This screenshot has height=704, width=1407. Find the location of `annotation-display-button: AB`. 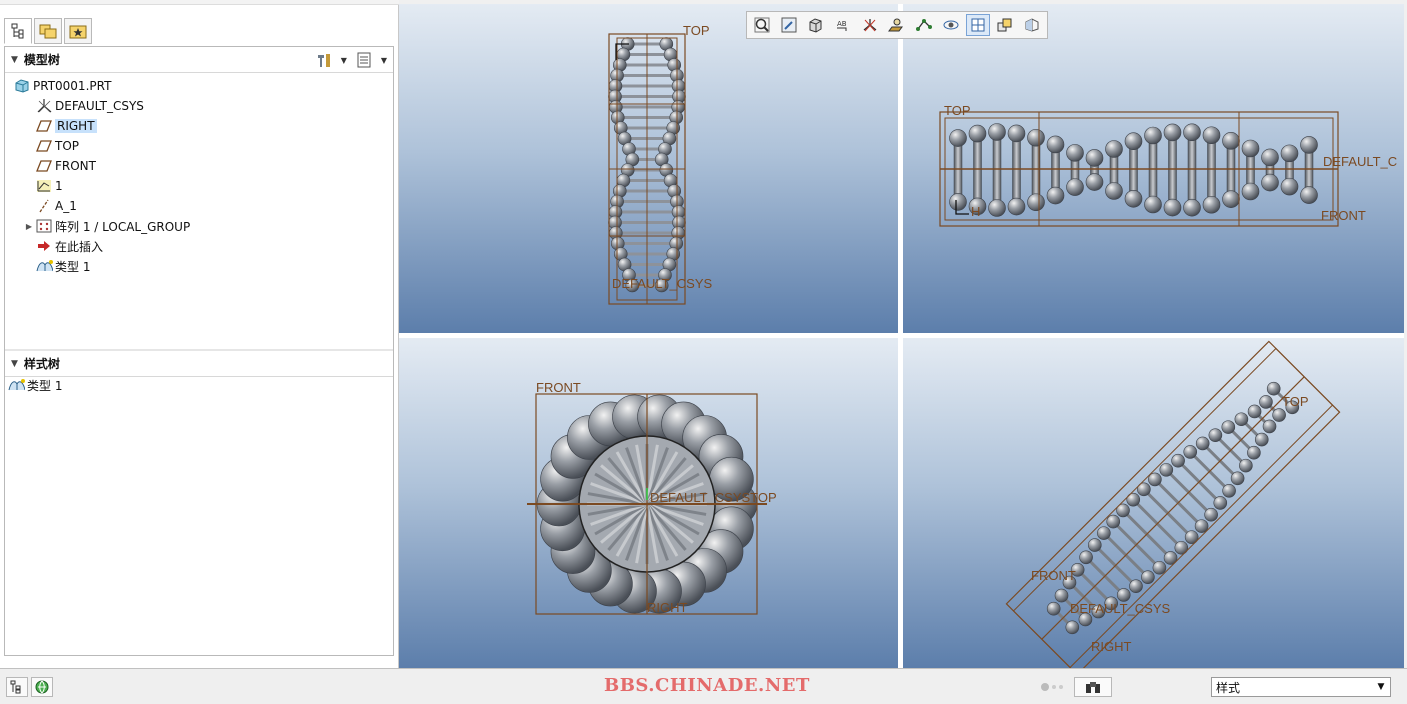

annotation-display-button: AB is located at coordinates (843, 25).